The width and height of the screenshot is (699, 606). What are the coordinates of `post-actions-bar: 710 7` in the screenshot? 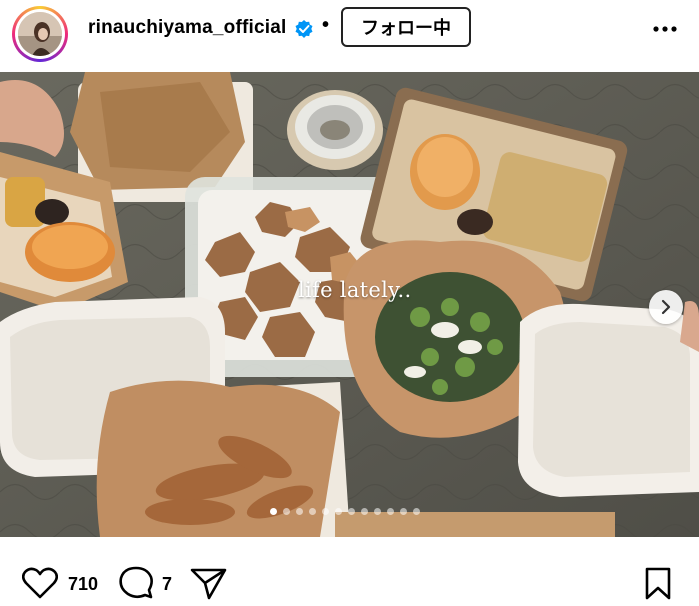 It's located at (349, 571).